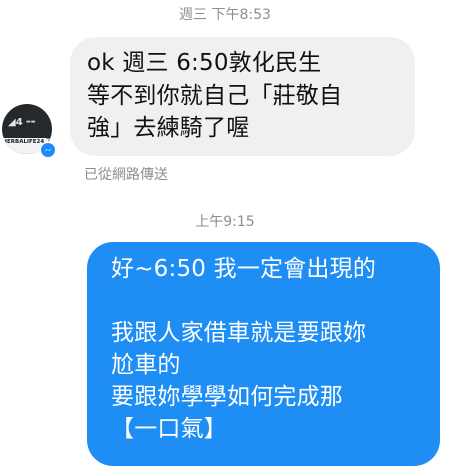 The width and height of the screenshot is (450, 473). I want to click on message-line: 尬車的, so click(146, 365).